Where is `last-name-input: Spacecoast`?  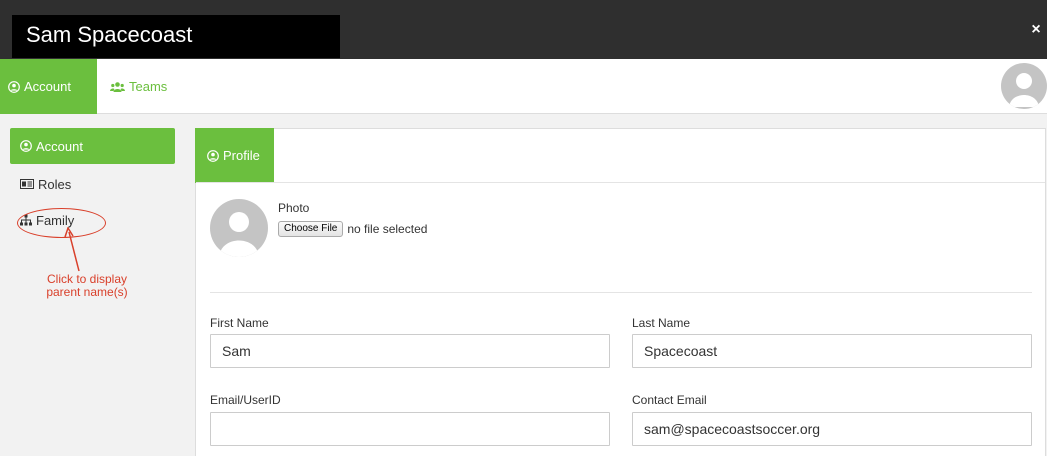
last-name-input: Spacecoast is located at coordinates (832, 351).